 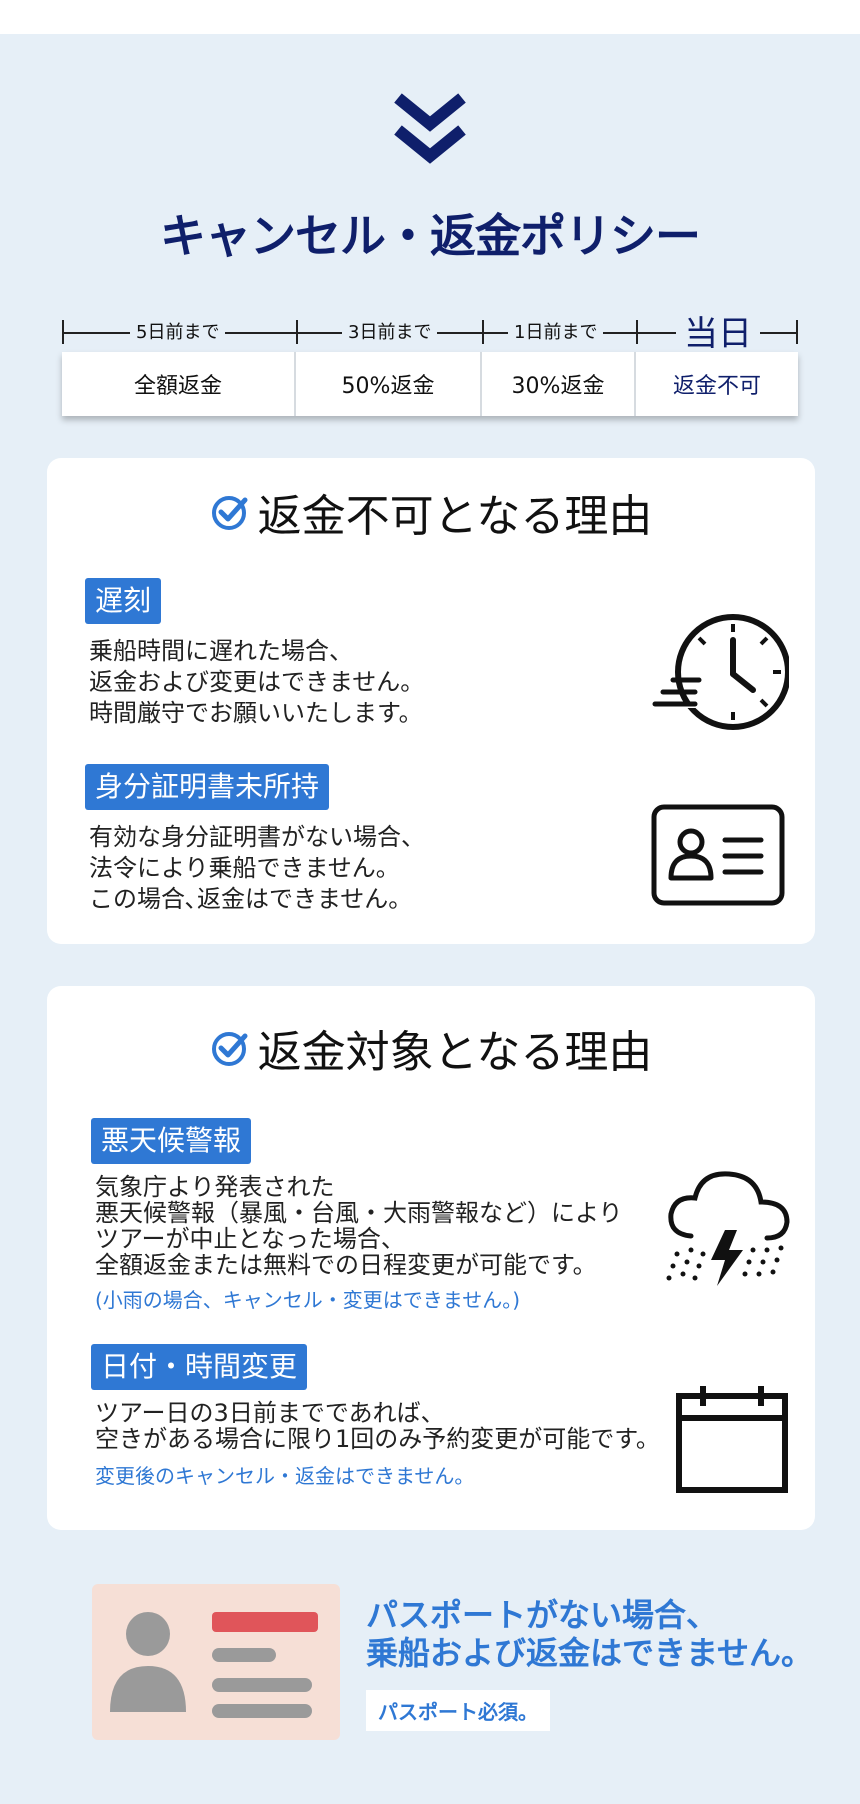 I want to click on desc-line: 返金および変更はできません。, so click(x=257, y=682).